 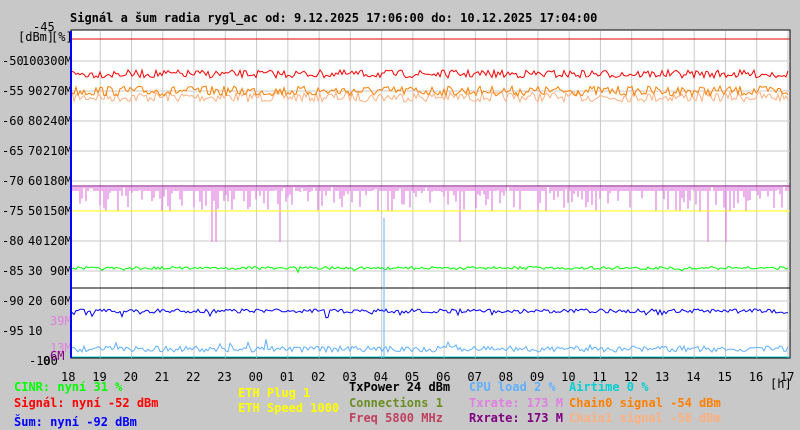 What do you see at coordinates (13, 211) in the screenshot?
I see `y-tick-dbm: -75` at bounding box center [13, 211].